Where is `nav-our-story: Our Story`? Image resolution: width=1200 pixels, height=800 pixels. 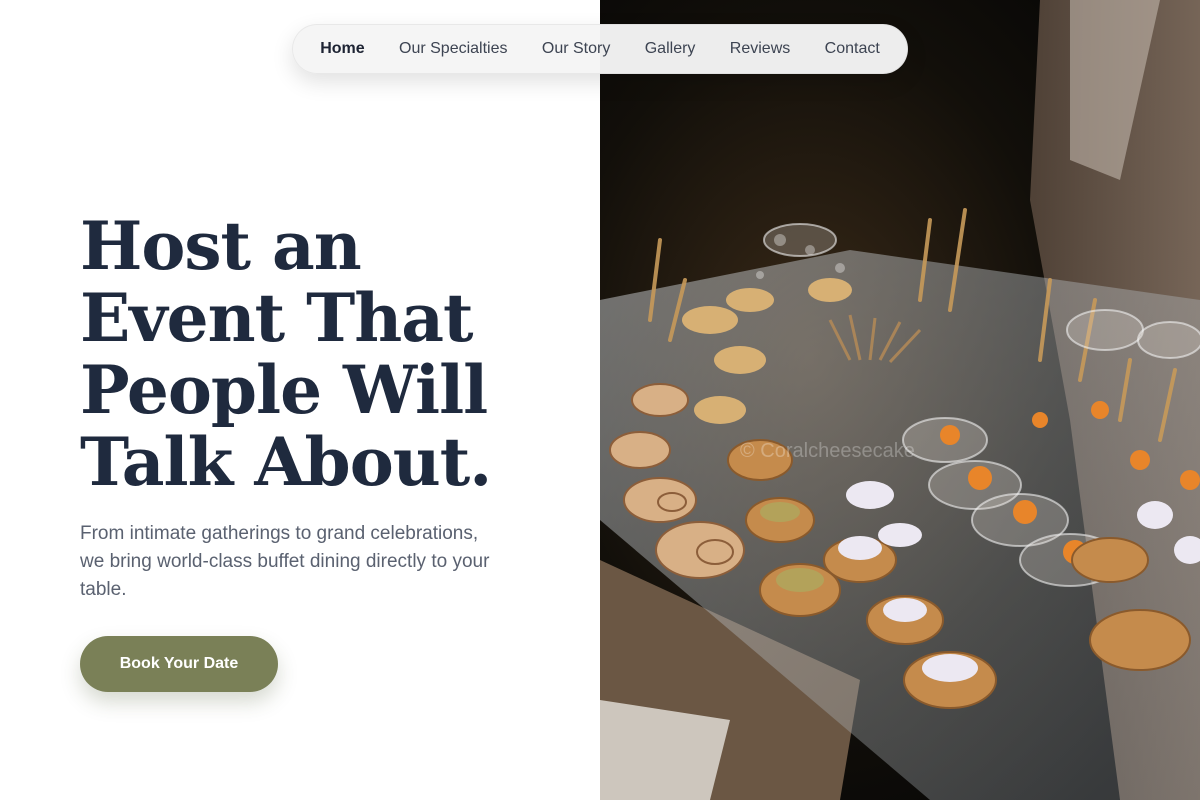 nav-our-story: Our Story is located at coordinates (576, 49).